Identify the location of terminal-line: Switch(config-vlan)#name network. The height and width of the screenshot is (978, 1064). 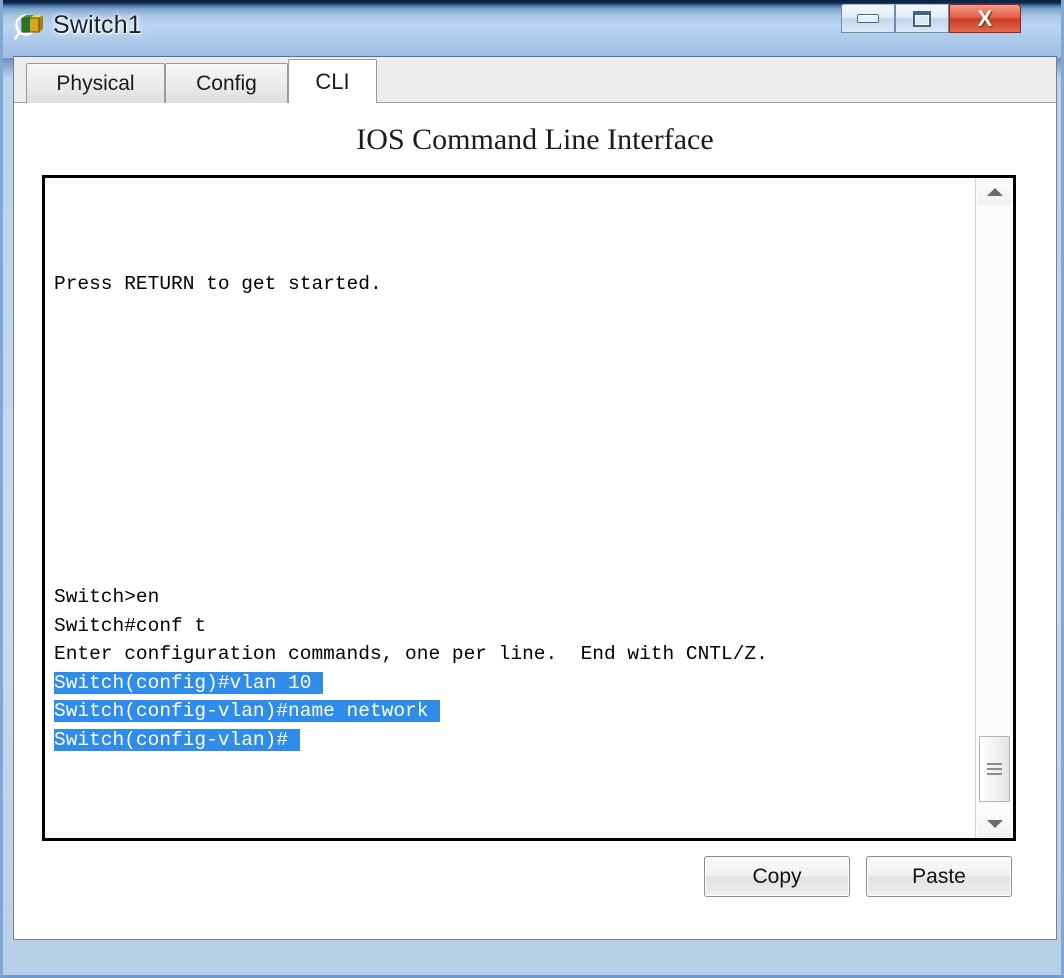
(514, 711).